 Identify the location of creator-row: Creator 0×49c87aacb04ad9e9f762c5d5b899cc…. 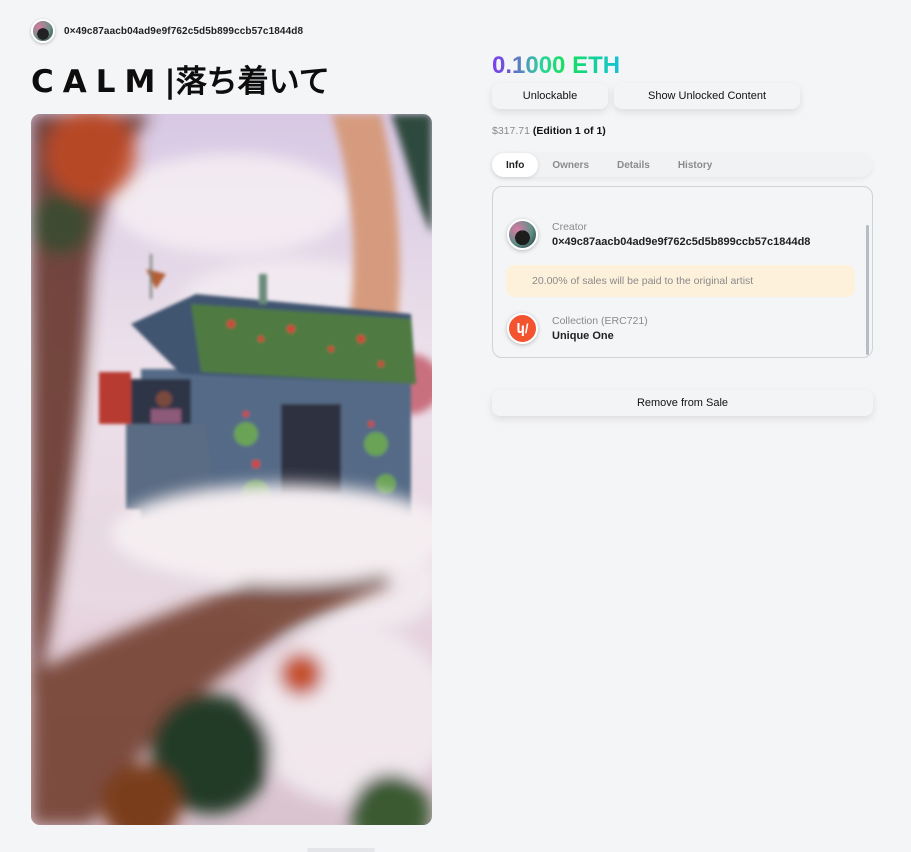
(658, 234).